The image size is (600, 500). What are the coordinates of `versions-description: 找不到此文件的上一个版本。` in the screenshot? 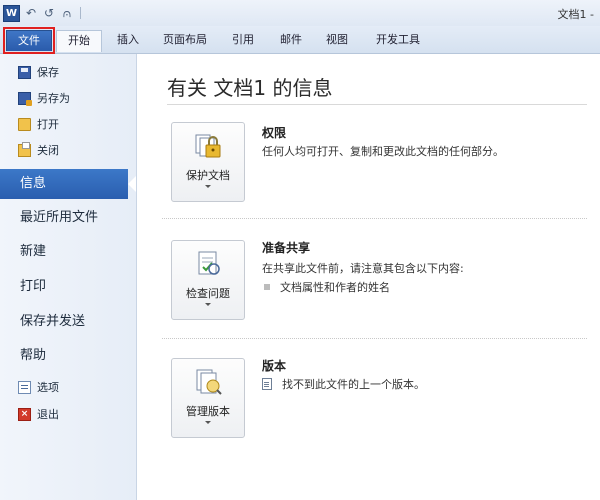 It's located at (353, 384).